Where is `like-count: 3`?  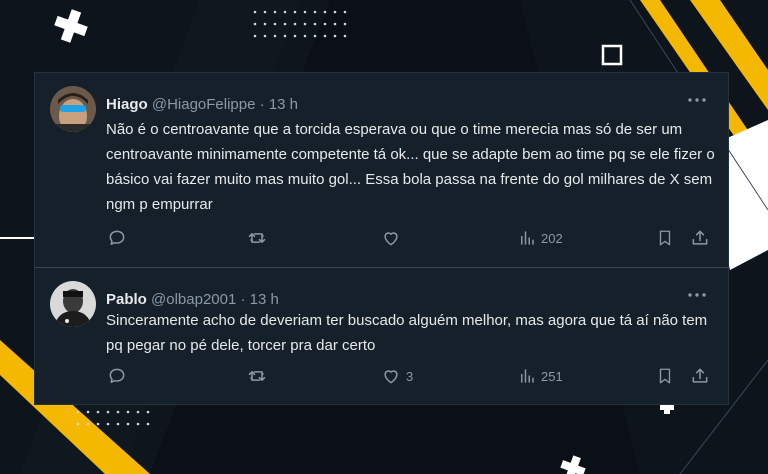
like-count: 3 is located at coordinates (410, 376).